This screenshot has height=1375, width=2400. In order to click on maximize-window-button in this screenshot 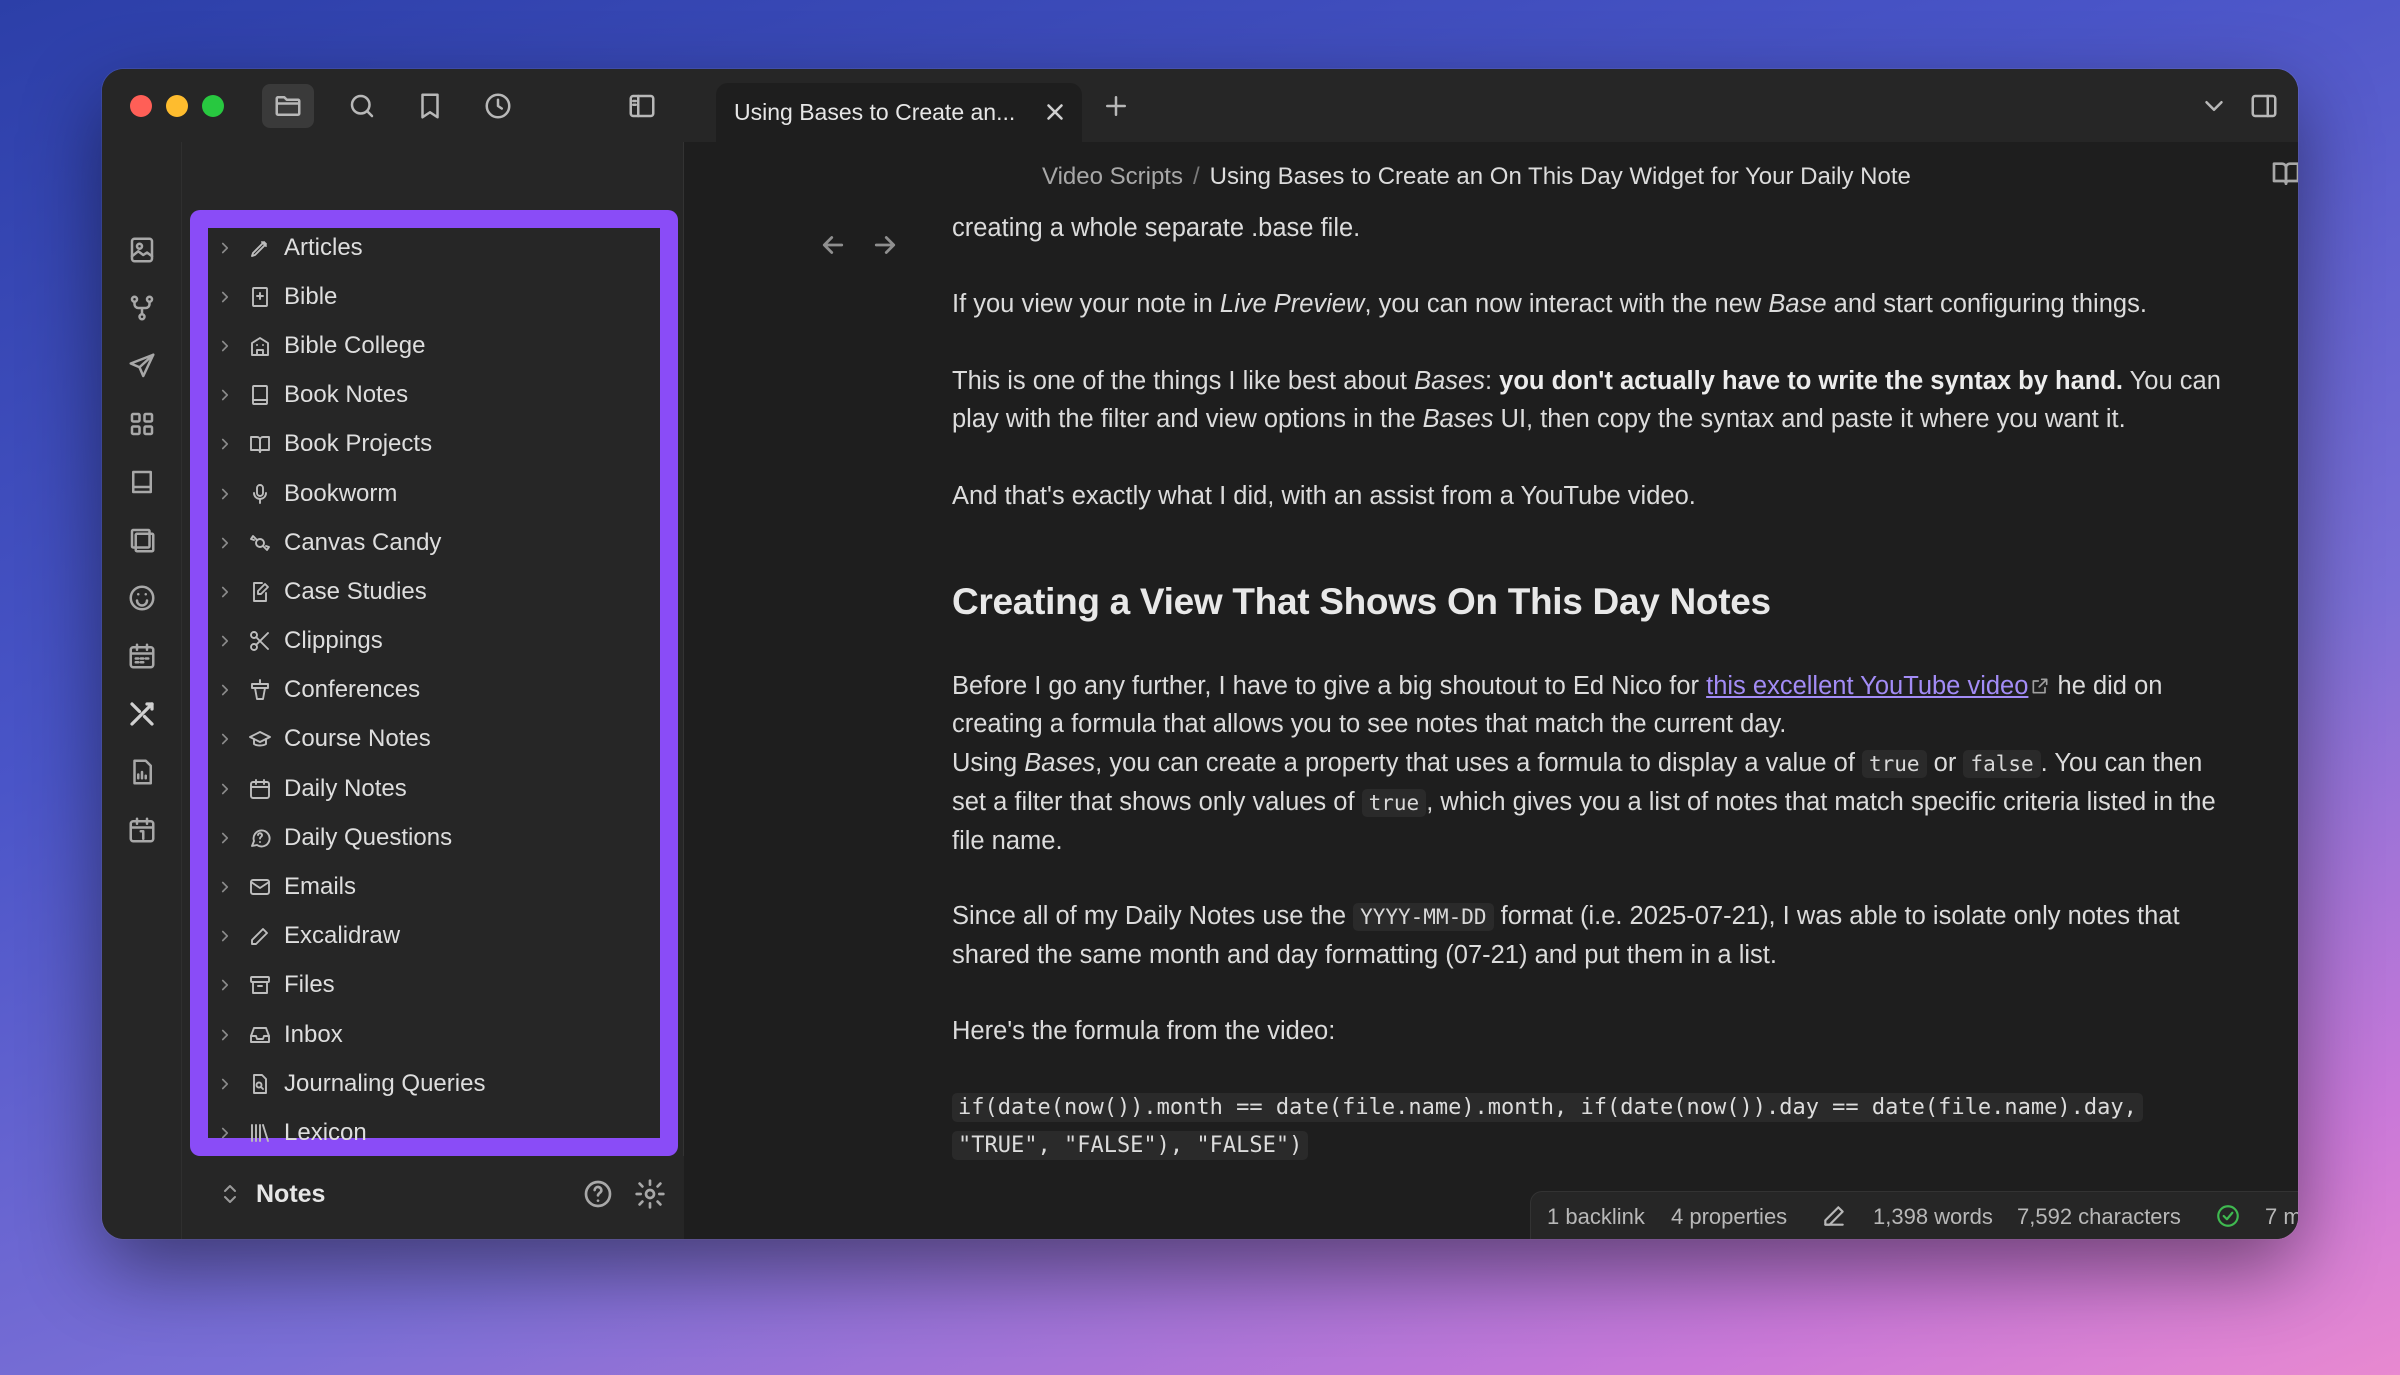, I will do `click(213, 106)`.